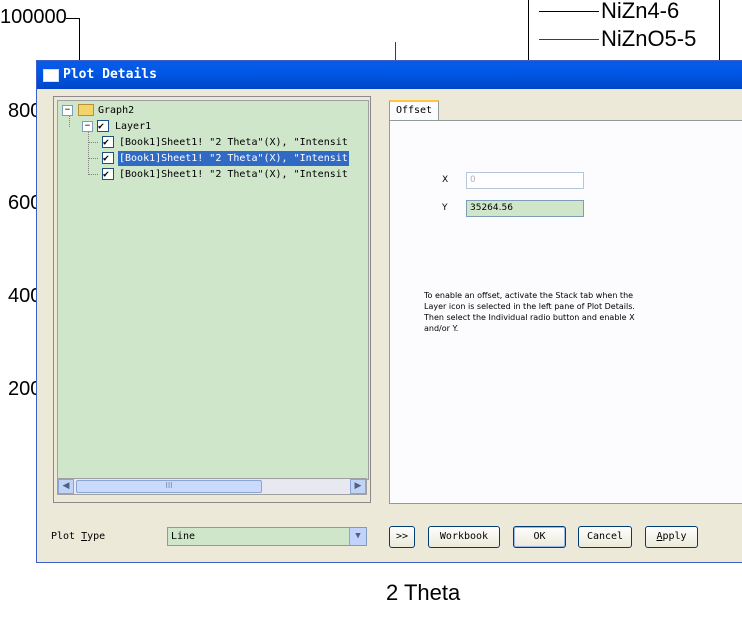 Image resolution: width=742 pixels, height=624 pixels. I want to click on dialog-title: Plot Details, so click(110, 74).